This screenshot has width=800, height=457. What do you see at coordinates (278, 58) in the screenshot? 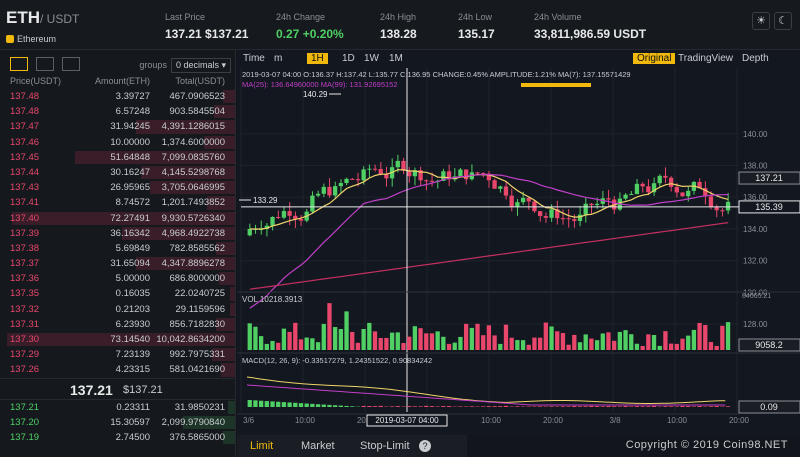
I see `interval-m: m` at bounding box center [278, 58].